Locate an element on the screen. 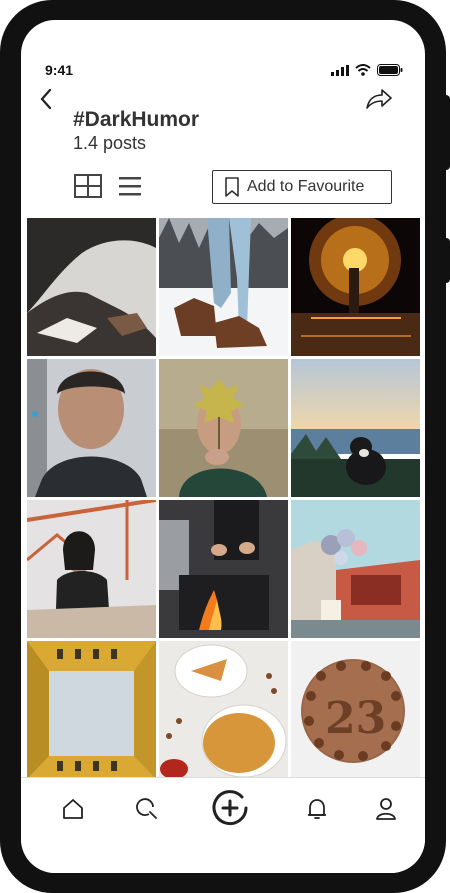 This screenshot has height=893, width=450. status-time: 9:41 is located at coordinates (59, 70).